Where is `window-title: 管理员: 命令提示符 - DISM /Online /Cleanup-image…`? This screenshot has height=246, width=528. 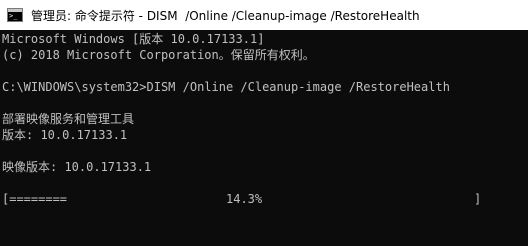
window-title: 管理员: 命令提示符 - DISM /Online /Cleanup-image… is located at coordinates (225, 15).